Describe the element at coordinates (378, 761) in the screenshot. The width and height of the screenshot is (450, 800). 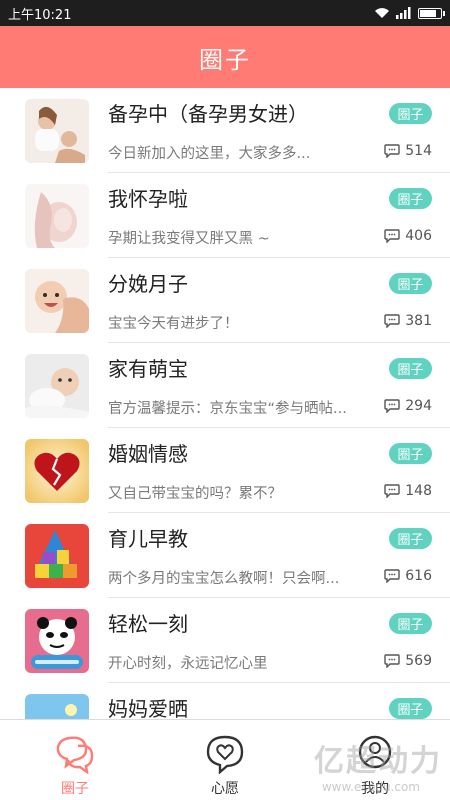
I see `watermark: 亿超动力` at that location.